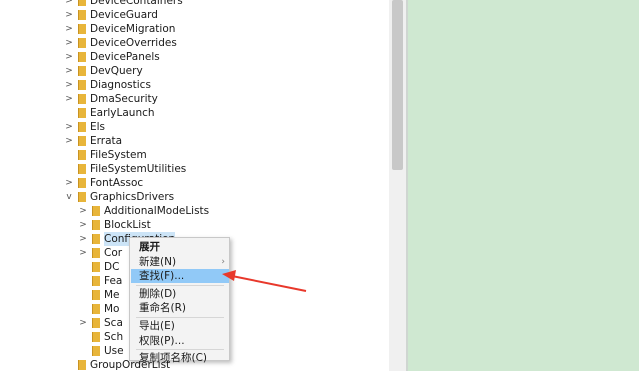 This screenshot has height=371, width=639. I want to click on tree-item: > Errata, so click(194, 141).